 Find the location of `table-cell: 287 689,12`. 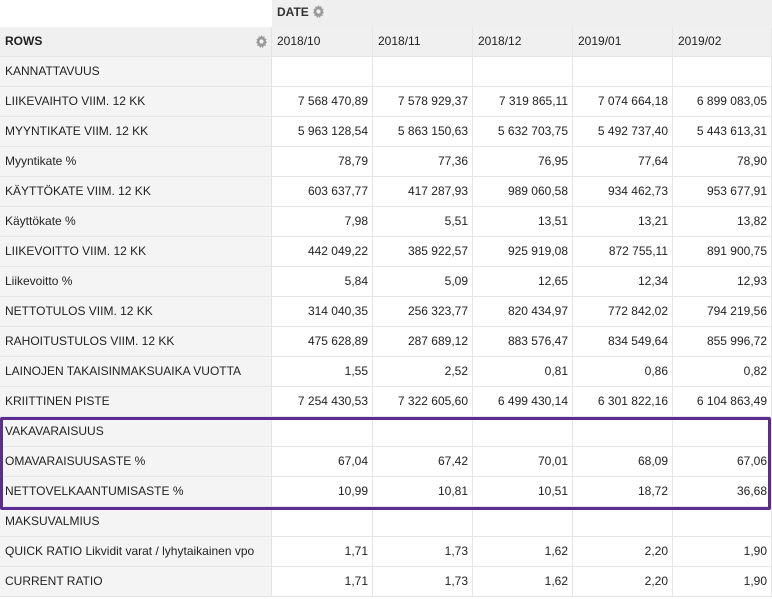

table-cell: 287 689,12 is located at coordinates (423, 341).